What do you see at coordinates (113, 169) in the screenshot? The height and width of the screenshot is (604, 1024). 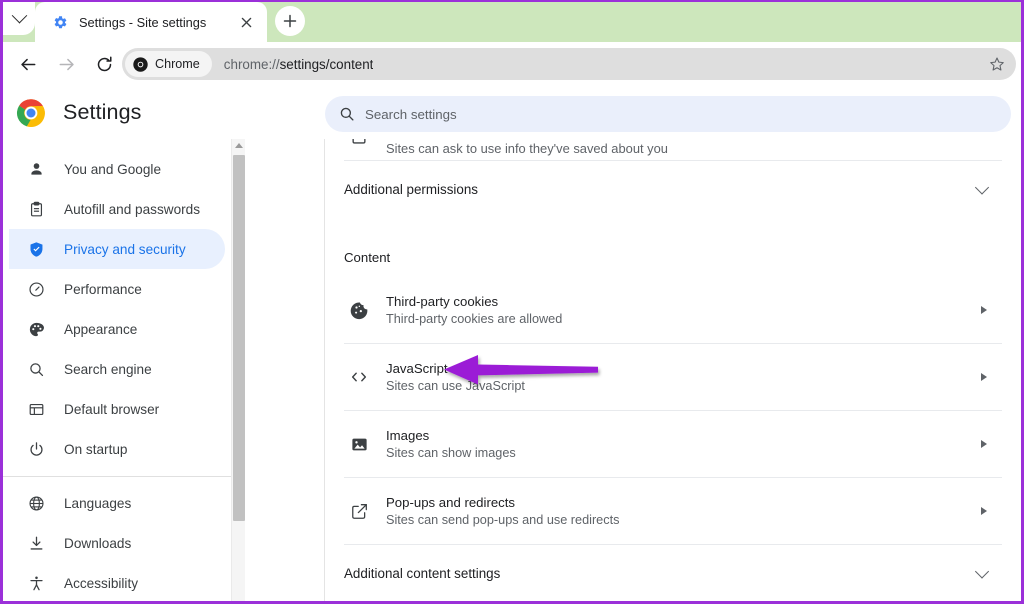 I see `sidebar-item-label: You and Google` at bounding box center [113, 169].